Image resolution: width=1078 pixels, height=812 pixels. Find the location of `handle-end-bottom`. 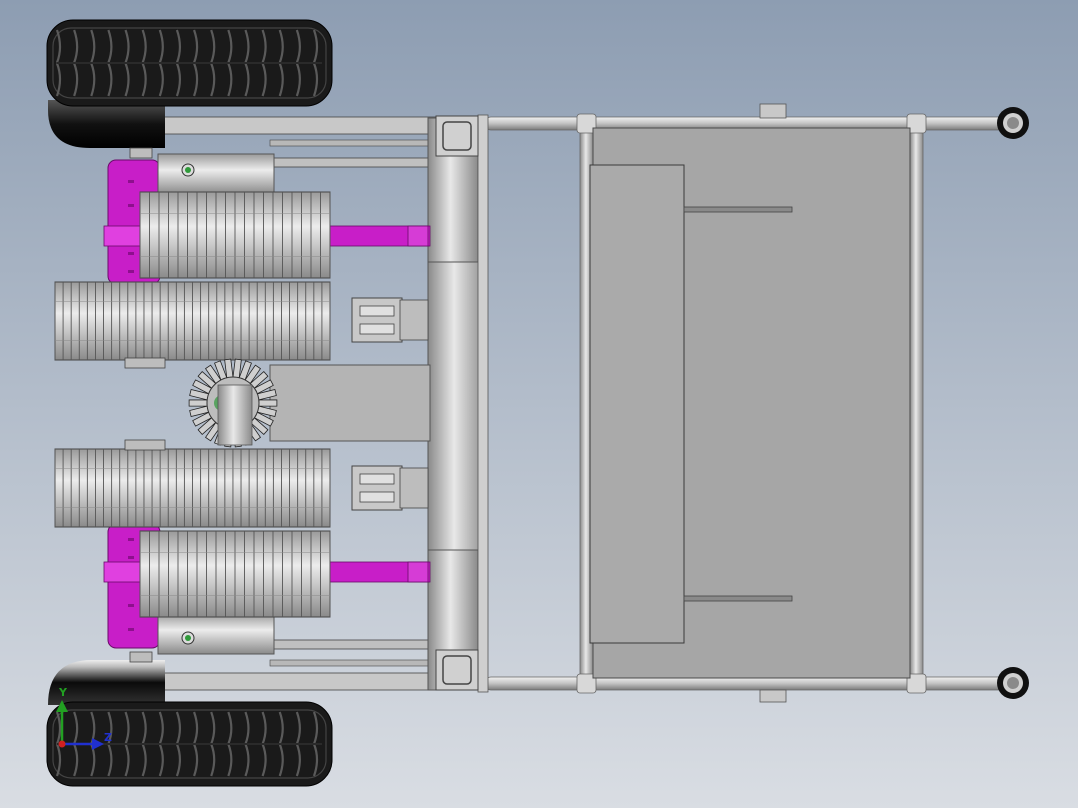

handle-end-bottom is located at coordinates (1013, 683).